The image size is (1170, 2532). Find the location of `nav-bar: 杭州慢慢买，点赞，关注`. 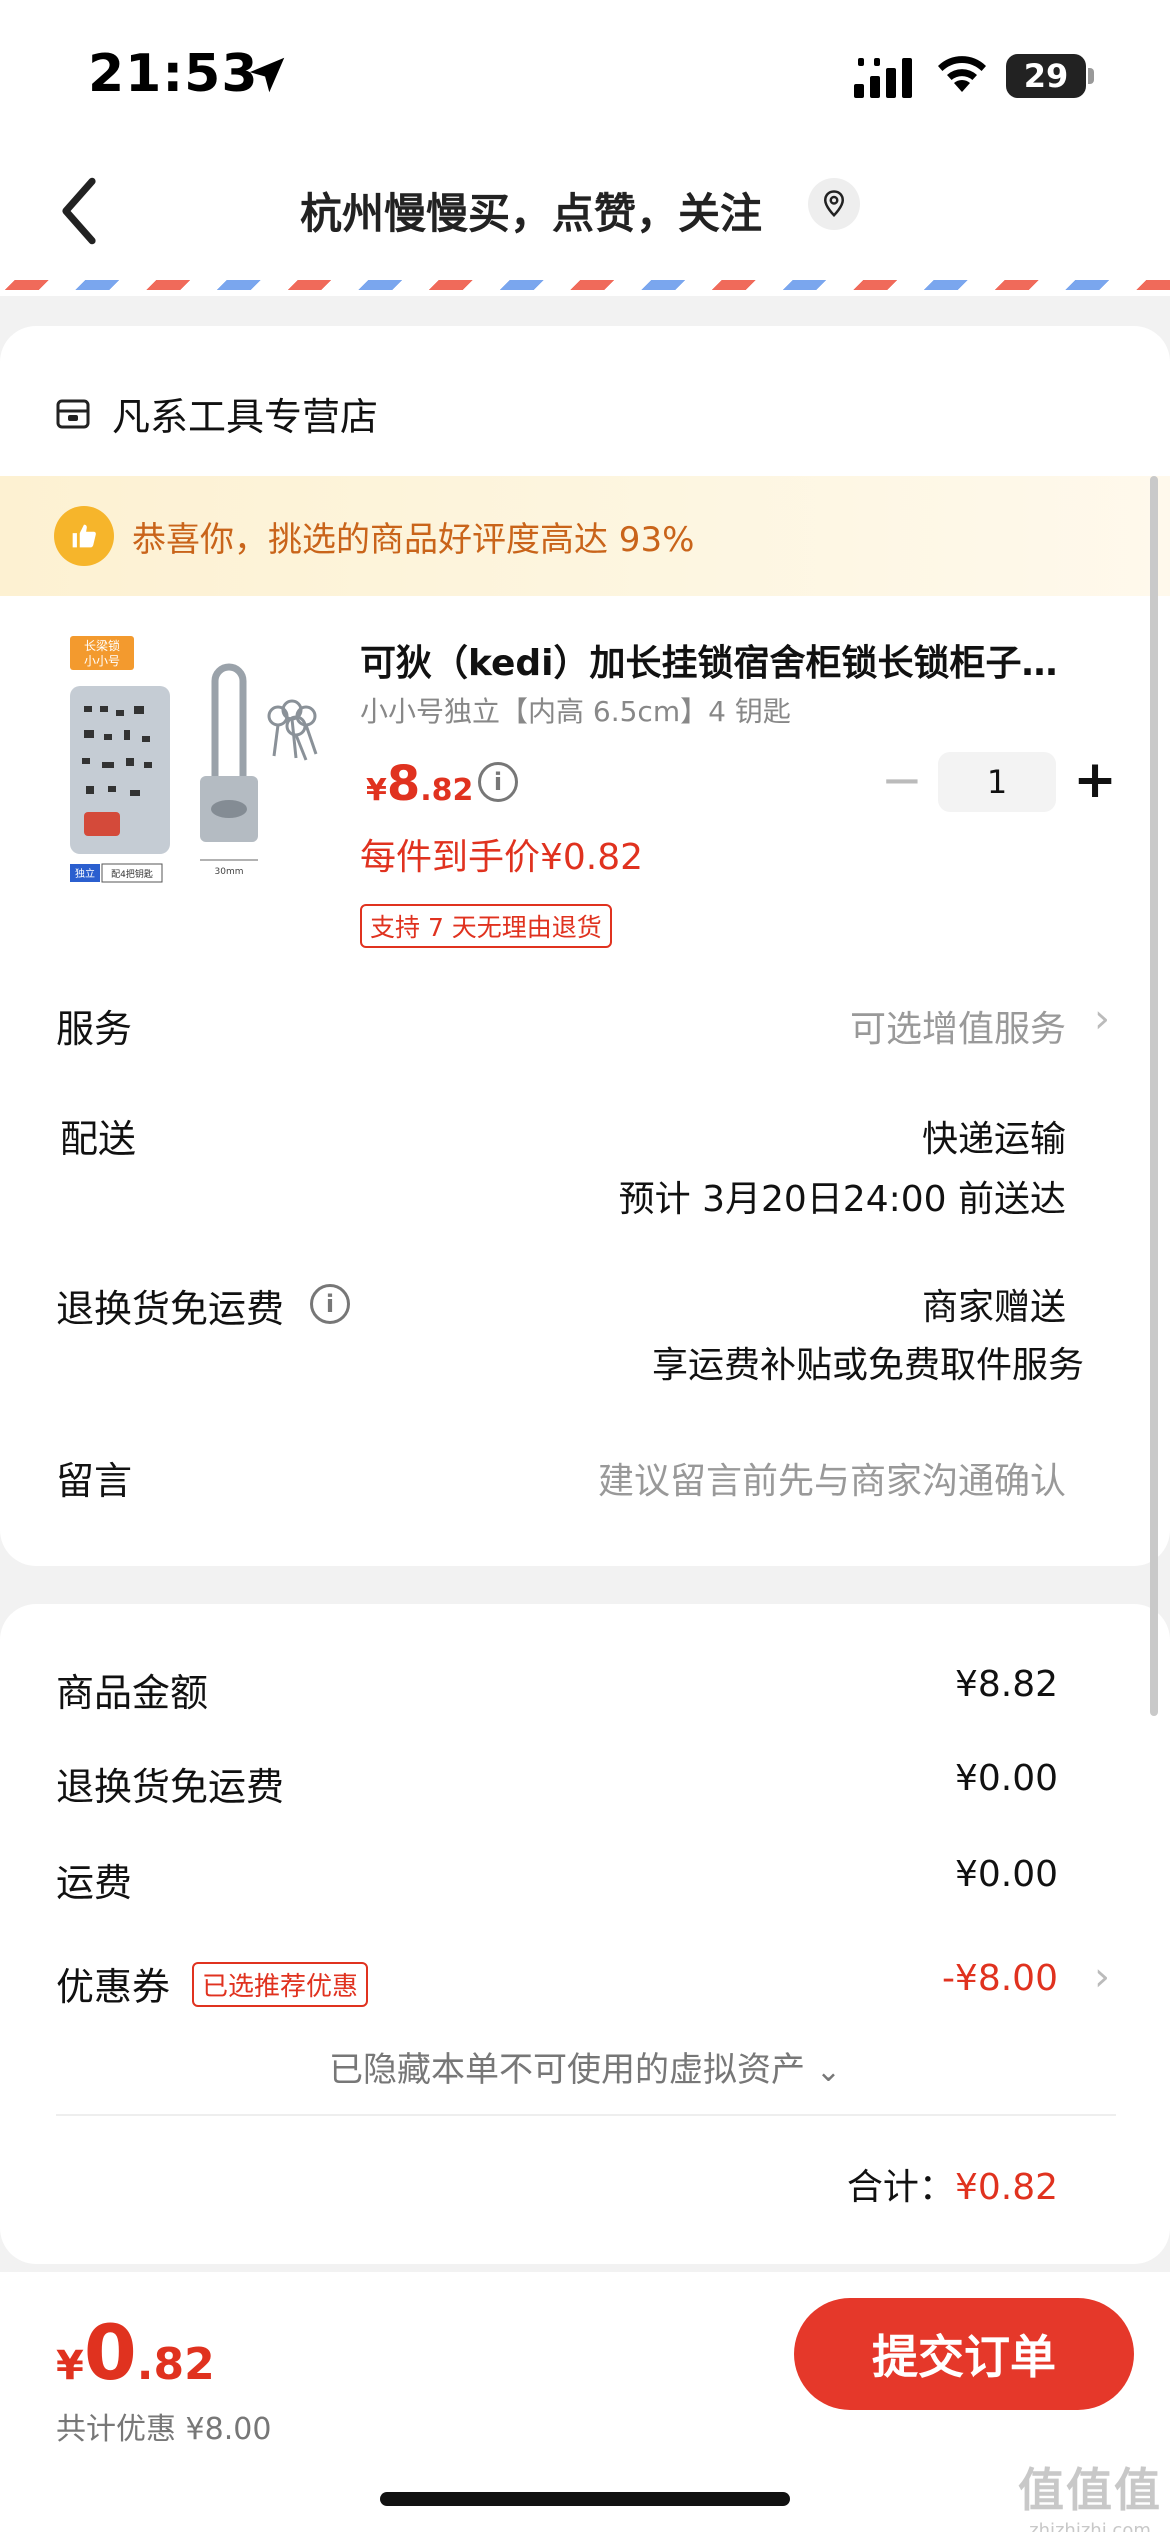

nav-bar: 杭州慢慢买，点赞，关注 is located at coordinates (585, 215).